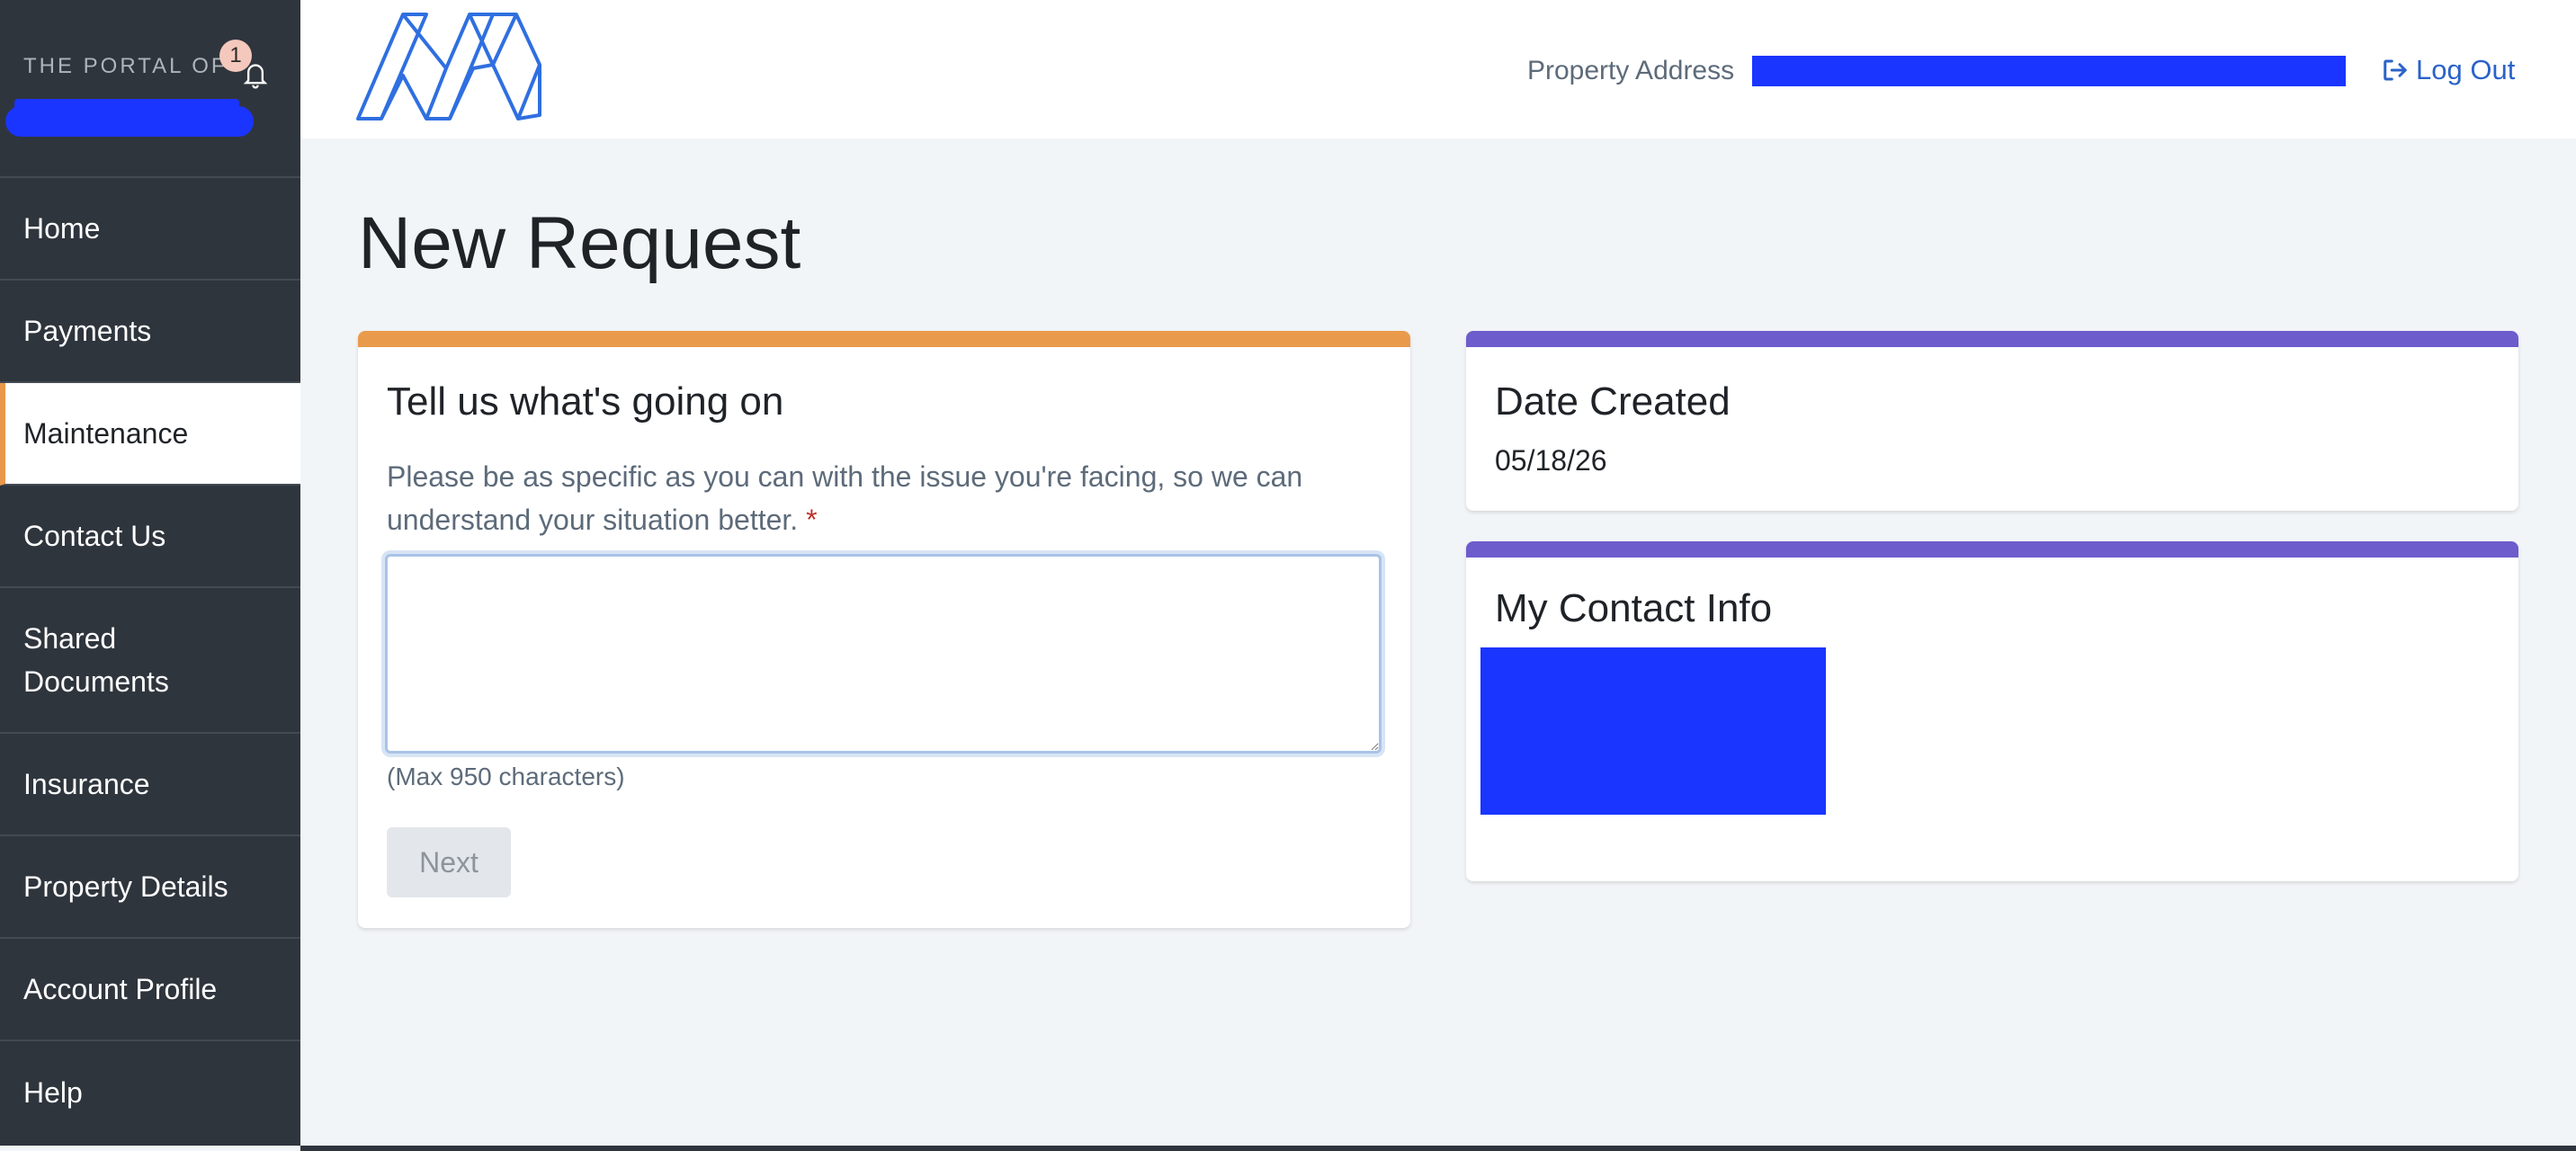 The image size is (2576, 1151). I want to click on sidebar-item-label: Help, so click(53, 1092).